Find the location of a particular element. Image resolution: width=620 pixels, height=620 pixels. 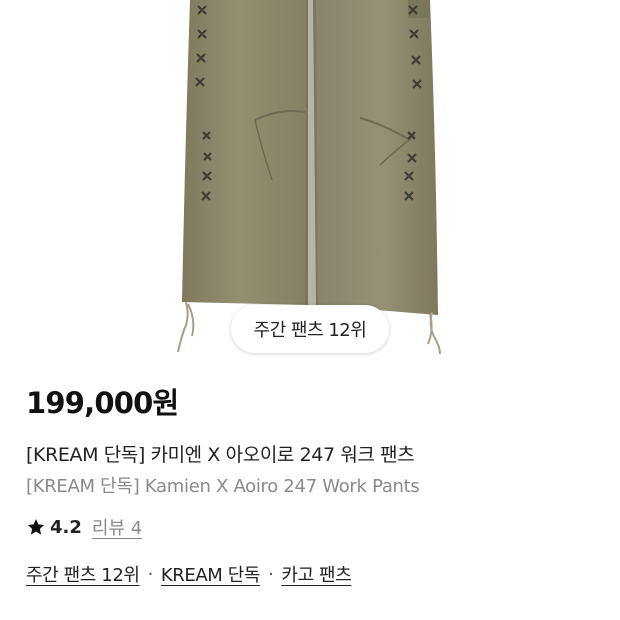

product-title-korean: [KREAM 단독] 카미엔 X 아오이로 247 워크 팬츠 is located at coordinates (220, 455).